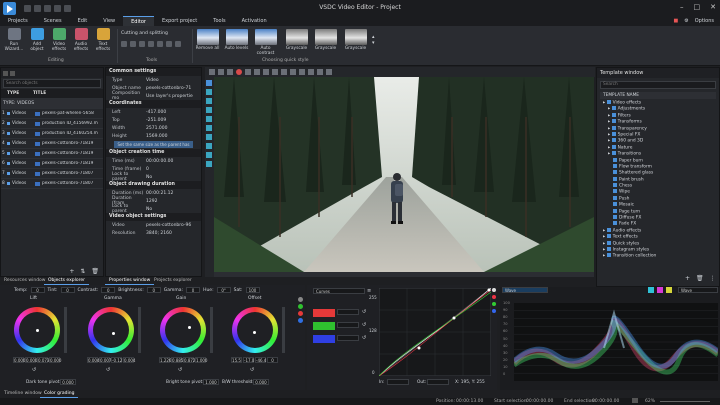  Describe the element at coordinates (254, 21) in the screenshot. I see `menu-activation: Activation` at that location.